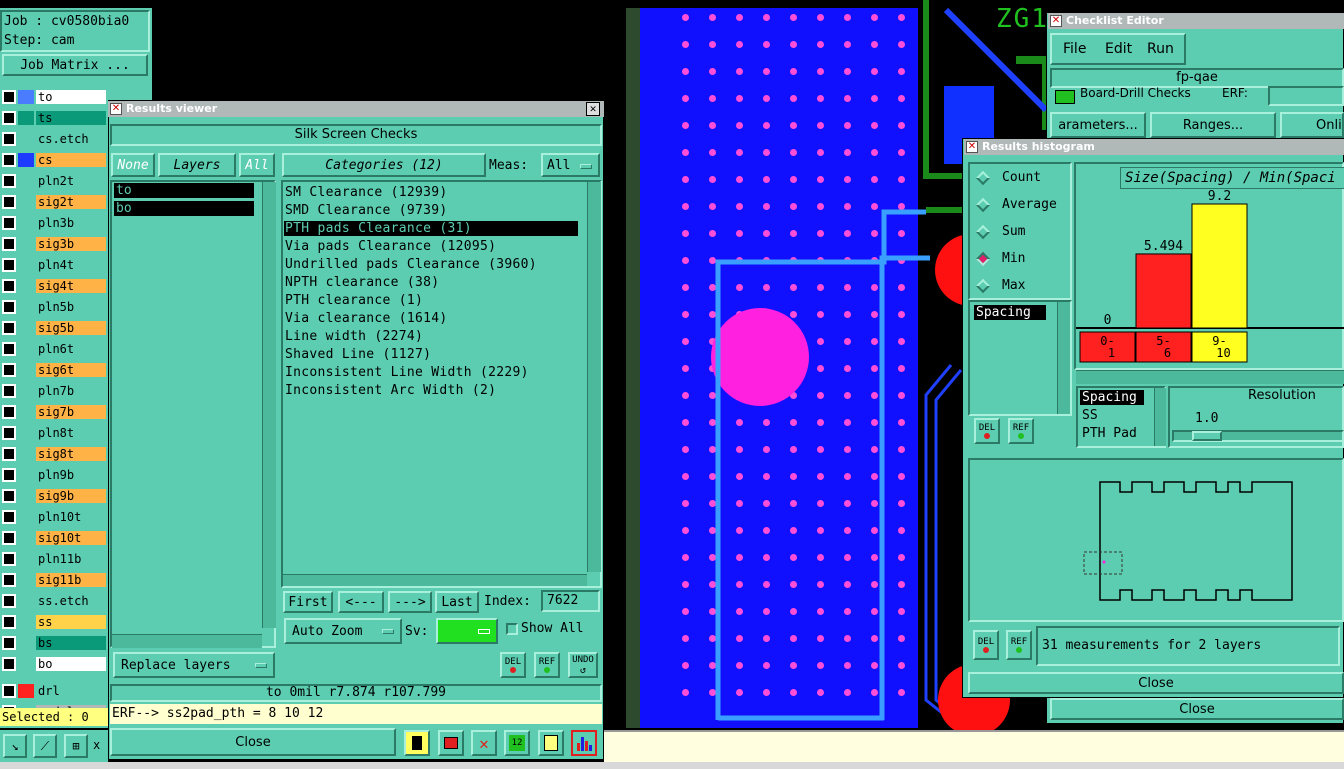 This screenshot has height=769, width=1344. What do you see at coordinates (54, 559) in the screenshot?
I see `layer-row: pln11b` at bounding box center [54, 559].